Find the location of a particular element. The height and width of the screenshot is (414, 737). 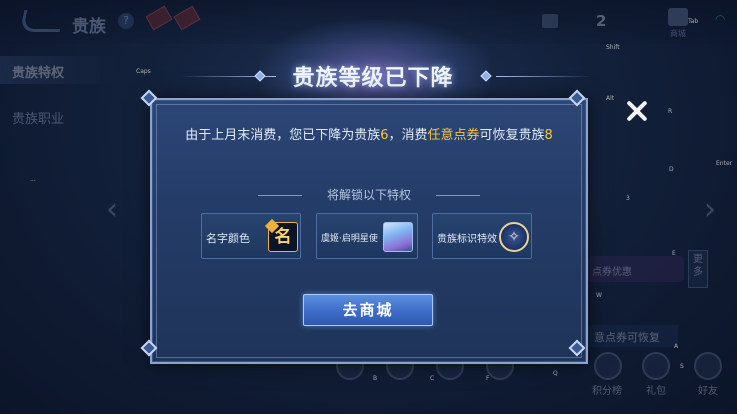

close-icon is located at coordinates (637, 111).